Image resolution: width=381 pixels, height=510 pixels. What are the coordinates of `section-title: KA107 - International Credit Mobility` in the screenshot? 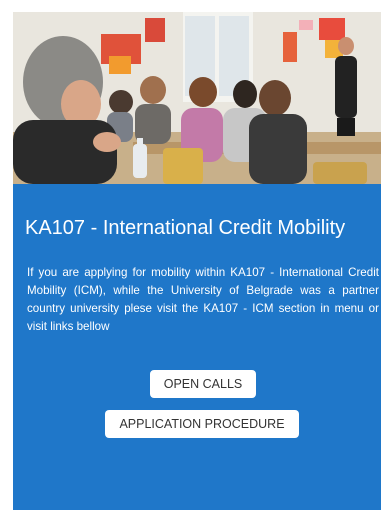 It's located at (185, 228).